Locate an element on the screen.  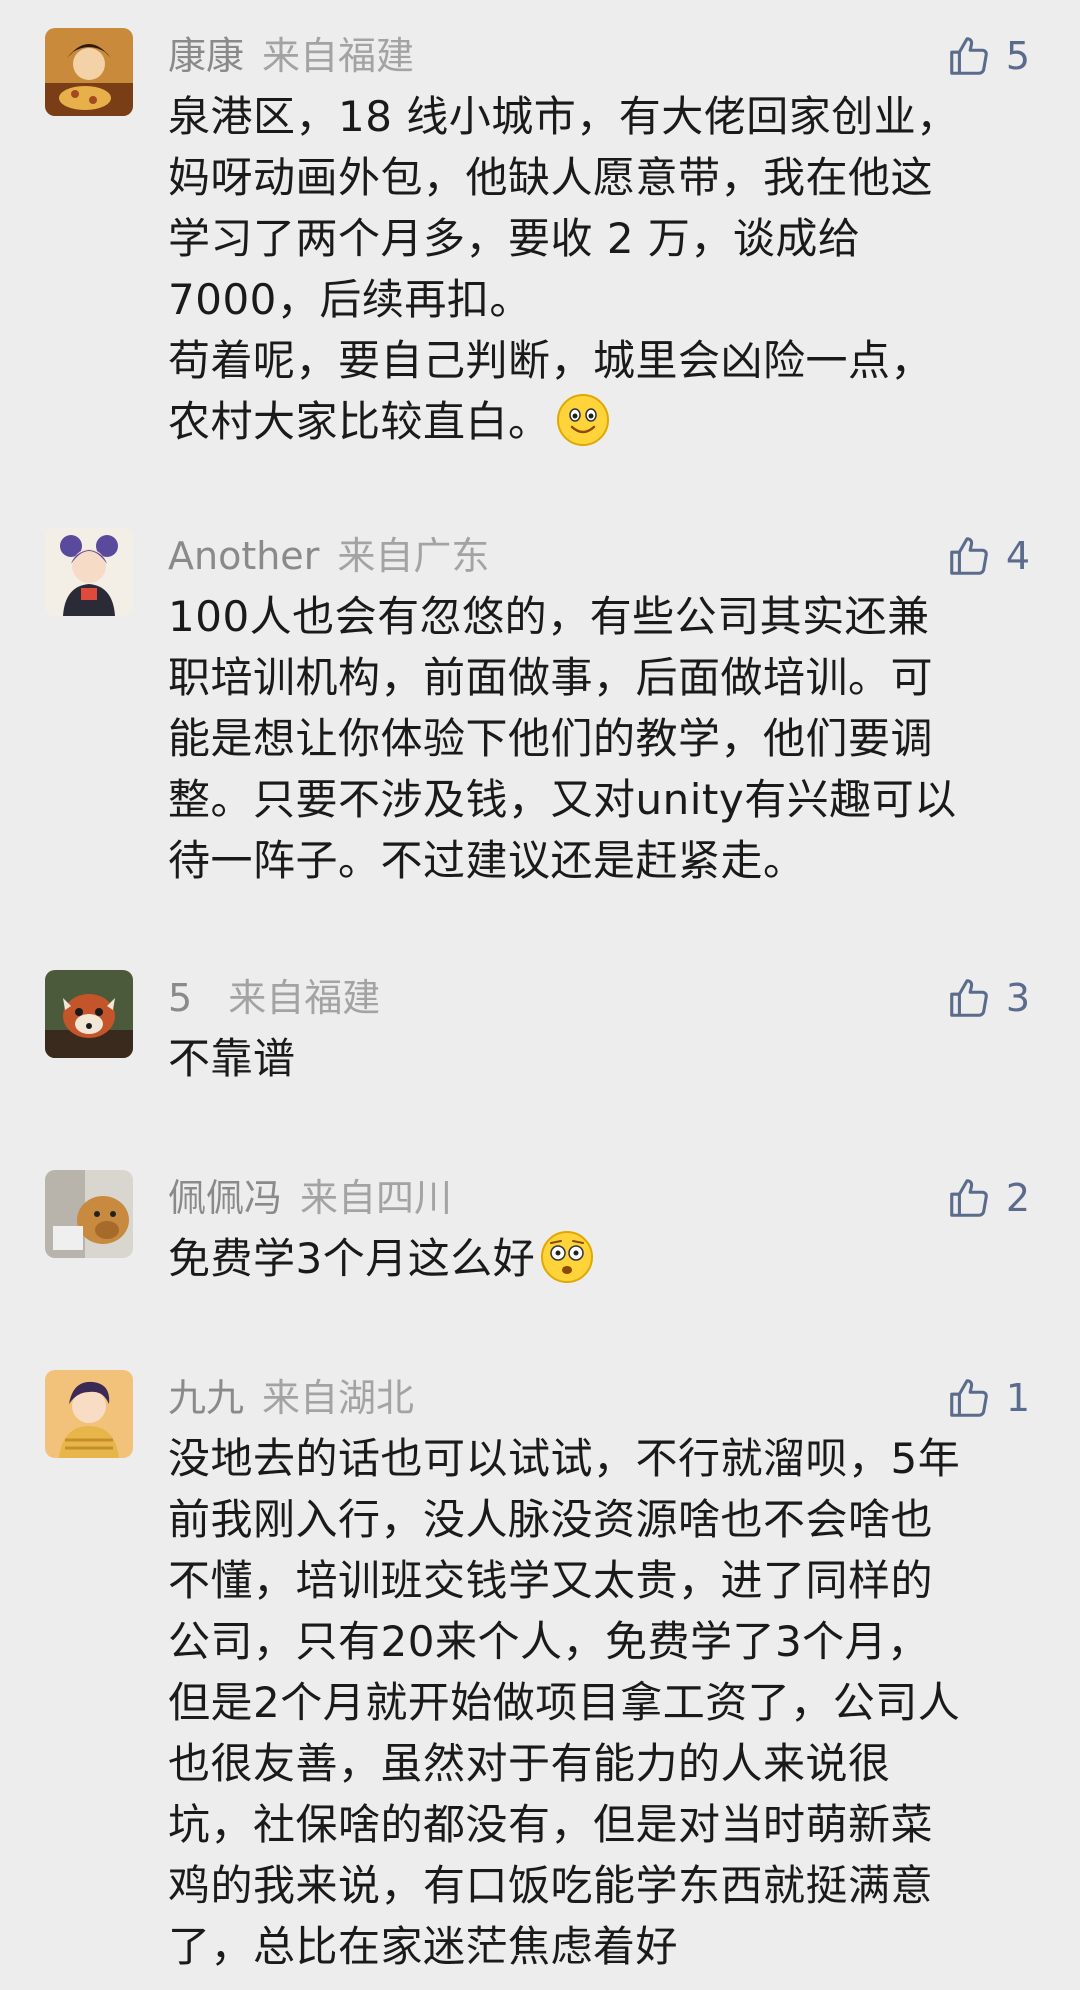
comment-text: 不靠谱 is located at coordinates (603, 1058).